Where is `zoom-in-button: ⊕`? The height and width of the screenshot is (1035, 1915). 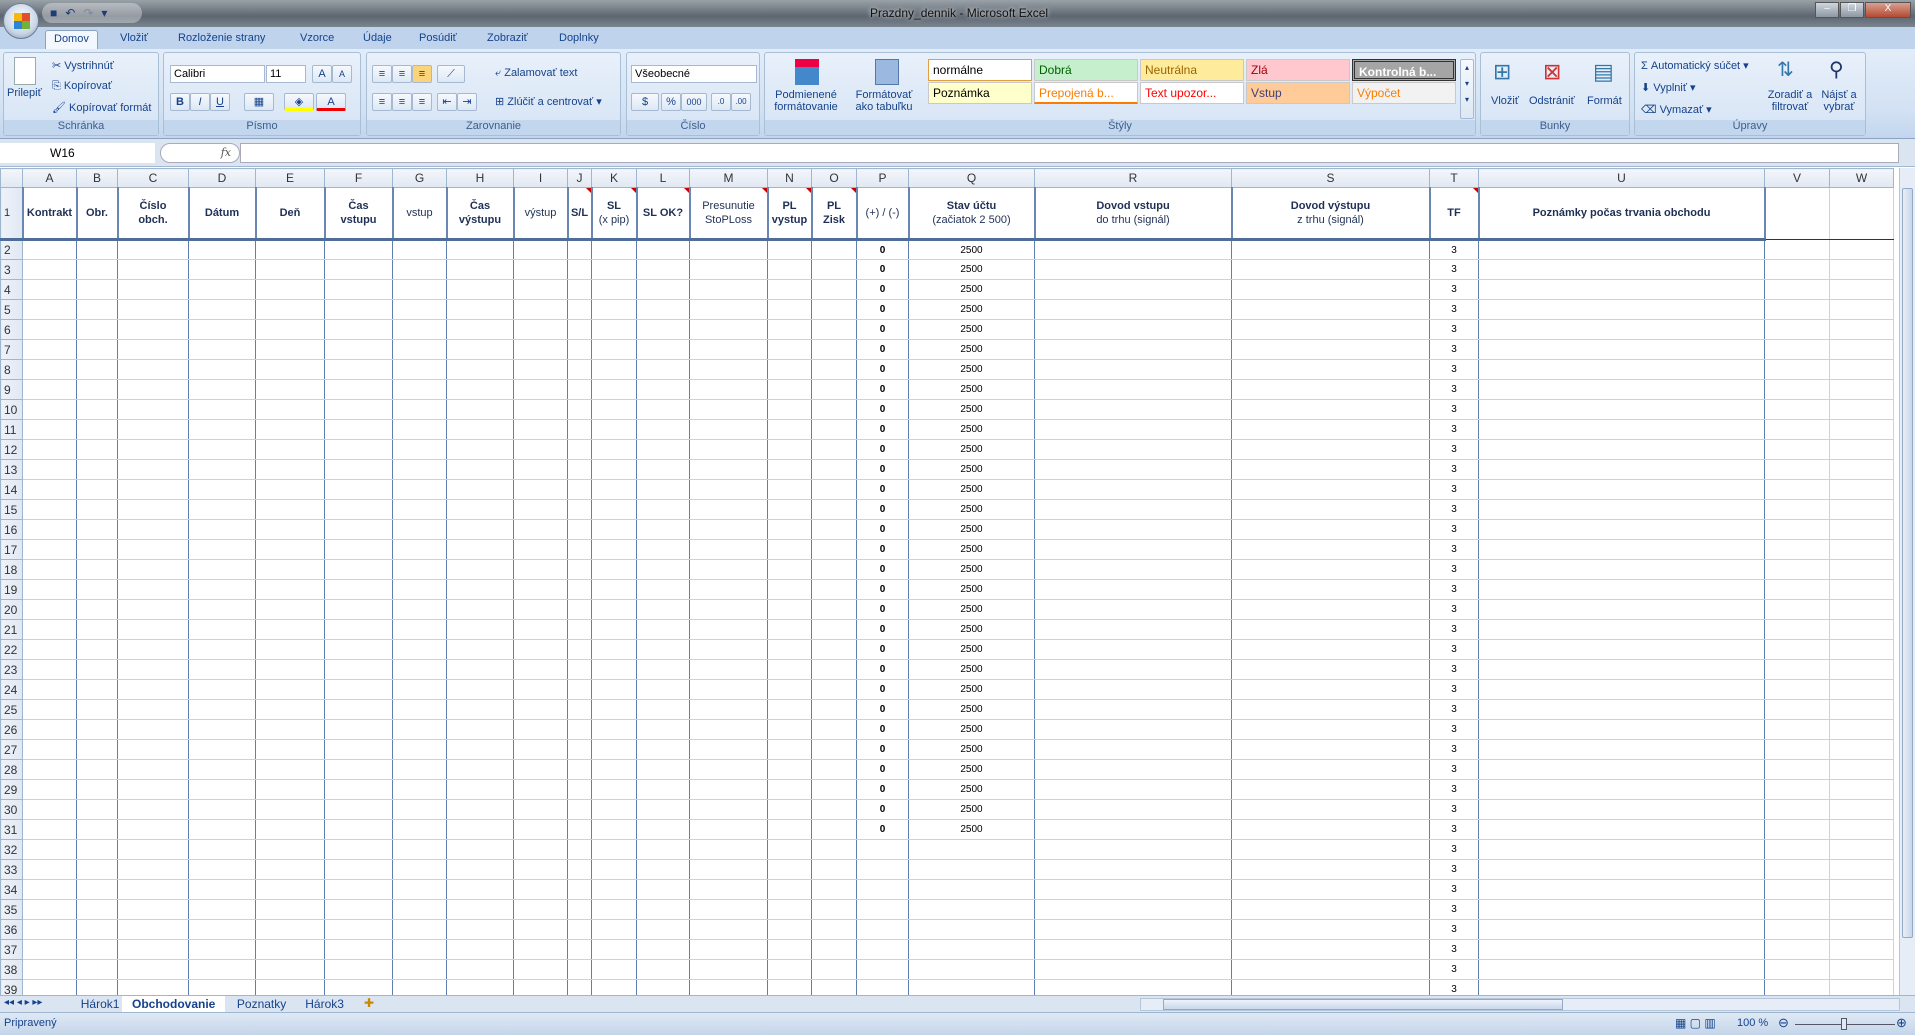 zoom-in-button: ⊕ is located at coordinates (1901, 1023).